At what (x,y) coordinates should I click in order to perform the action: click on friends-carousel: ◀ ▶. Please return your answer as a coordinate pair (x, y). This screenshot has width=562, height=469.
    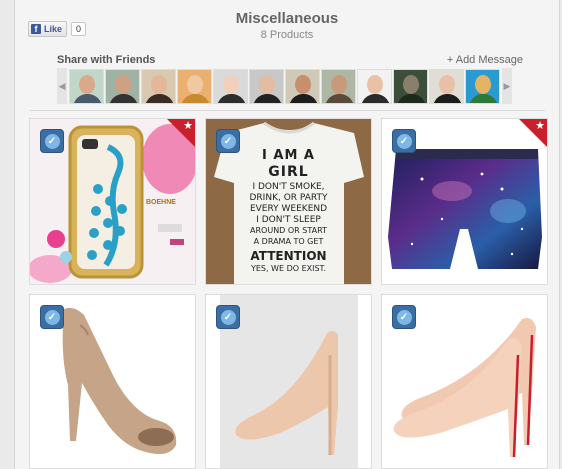
    Looking at the image, I should click on (291, 86).